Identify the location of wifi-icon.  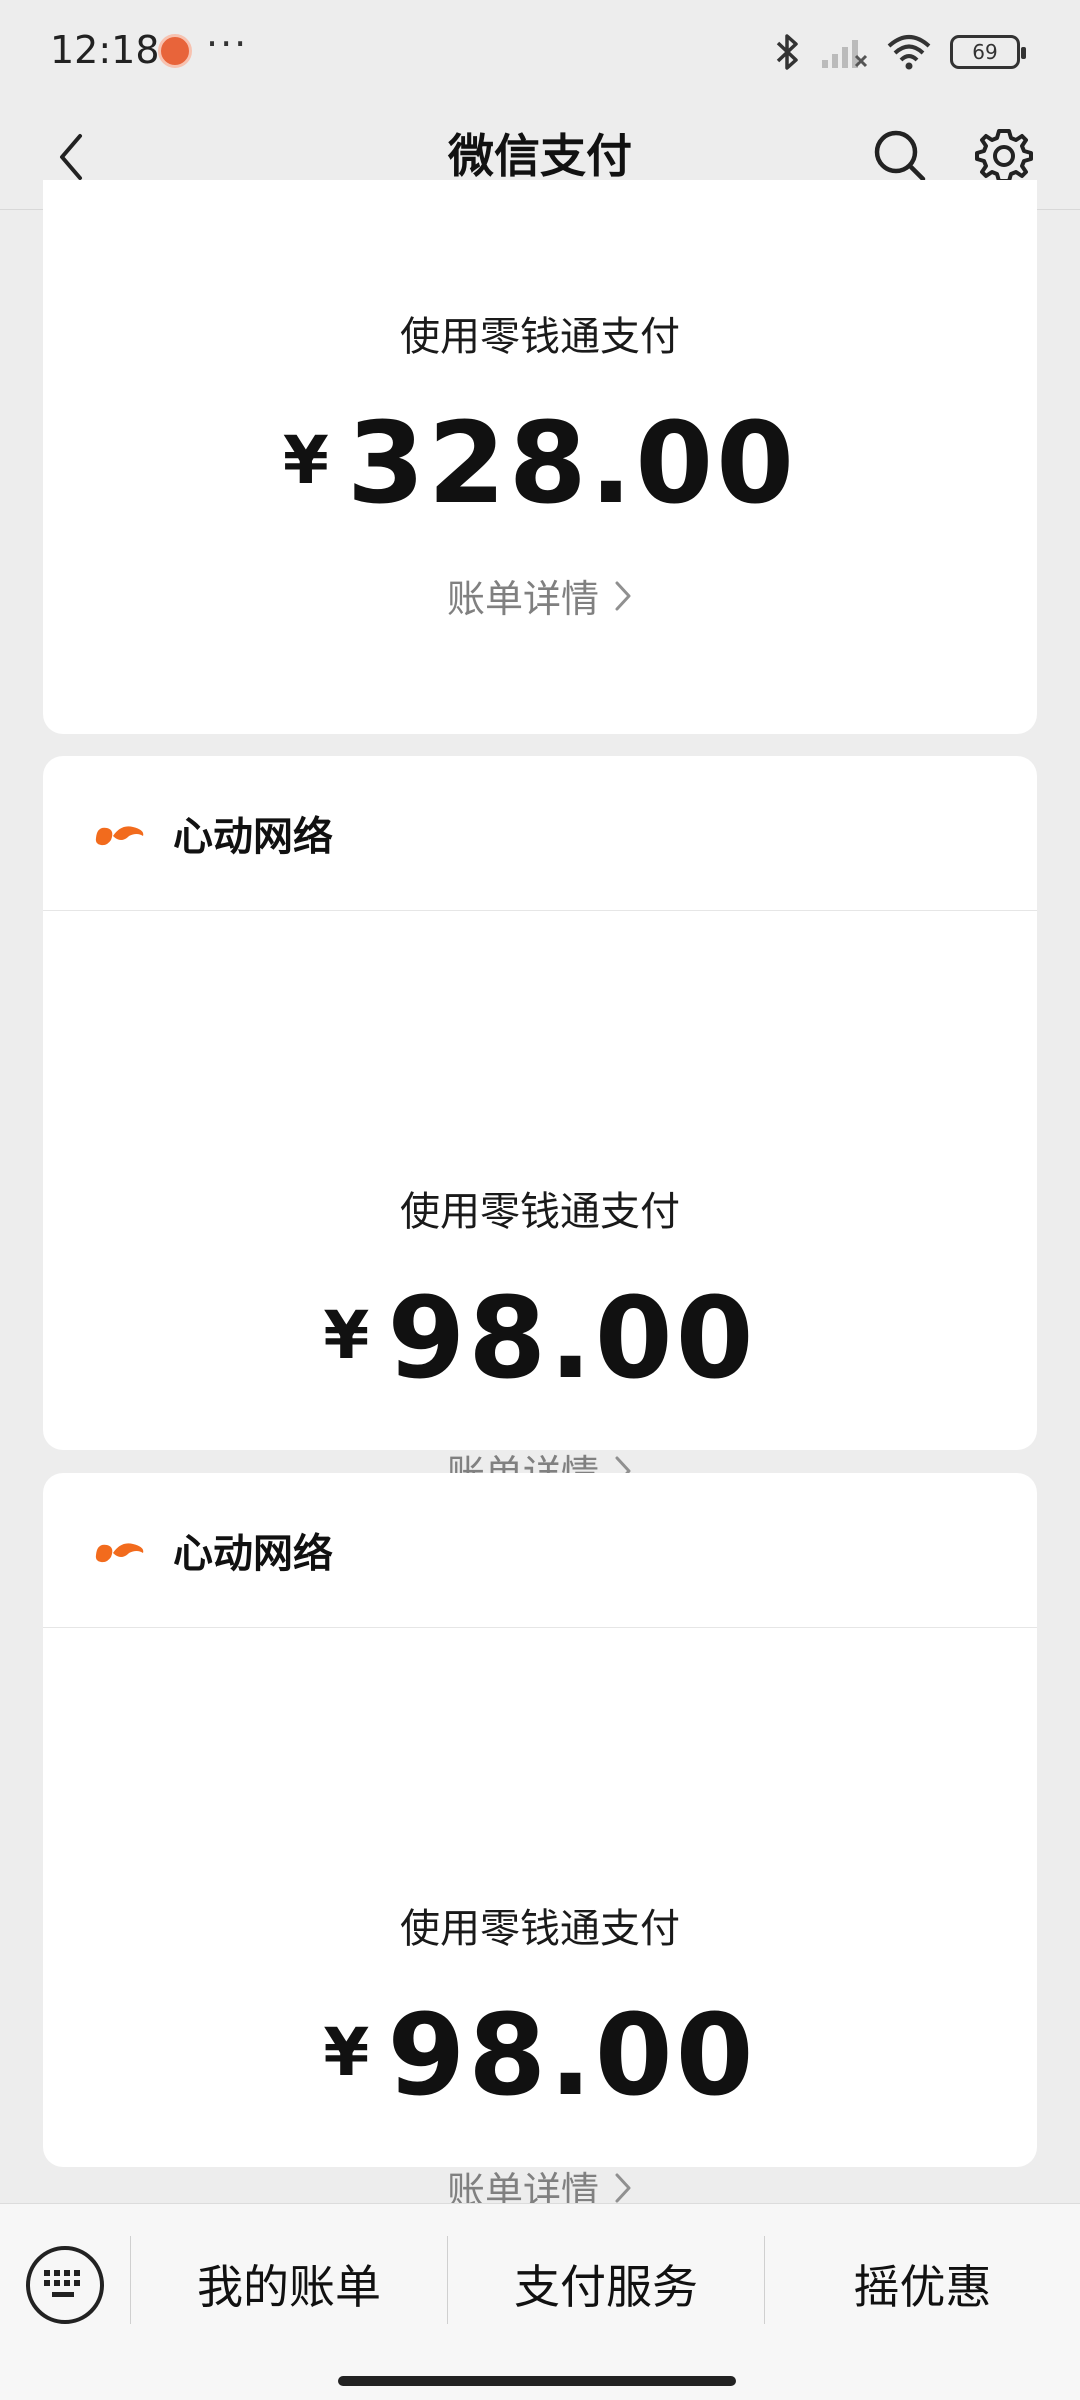
(909, 52).